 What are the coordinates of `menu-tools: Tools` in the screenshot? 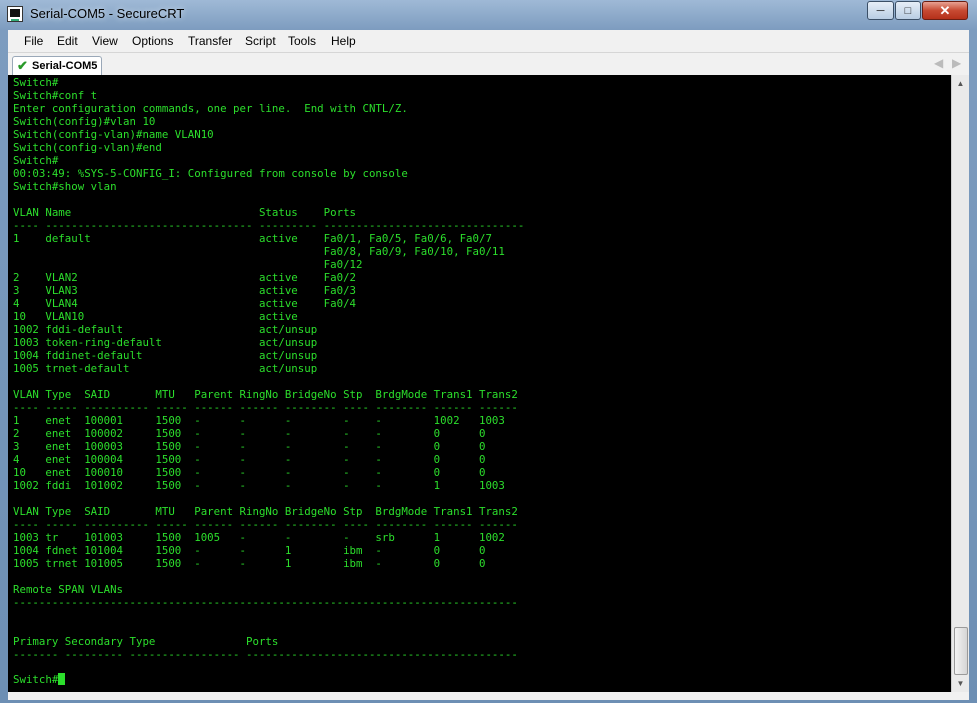 It's located at (302, 41).